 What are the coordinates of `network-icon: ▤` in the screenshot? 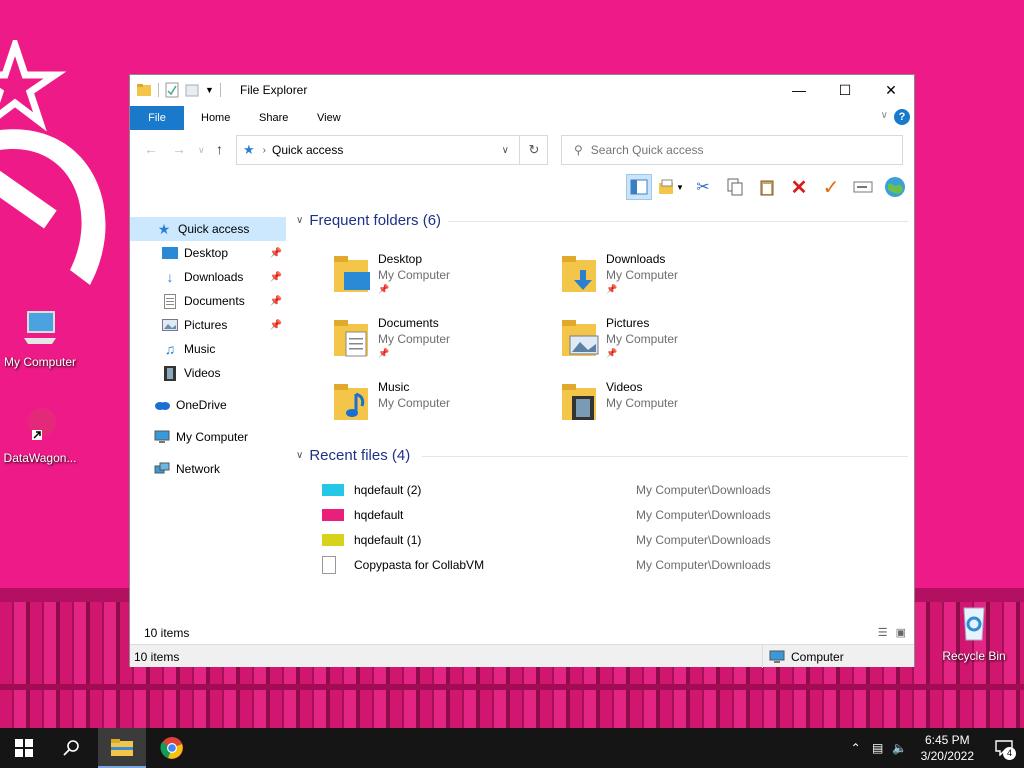 It's located at (878, 748).